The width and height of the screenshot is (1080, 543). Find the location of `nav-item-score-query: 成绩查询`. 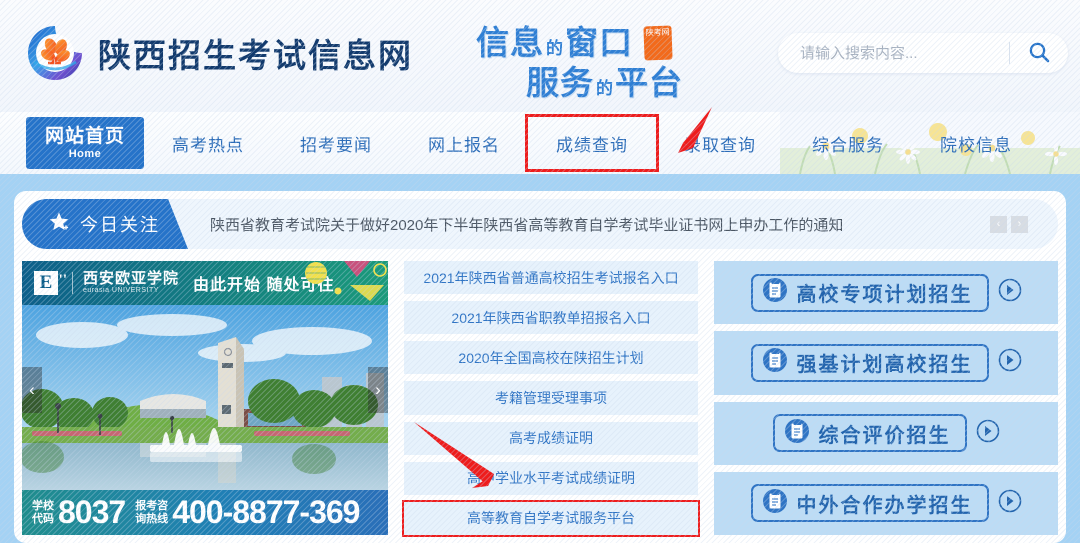

nav-item-score-query: 成绩查询 is located at coordinates (592, 143).